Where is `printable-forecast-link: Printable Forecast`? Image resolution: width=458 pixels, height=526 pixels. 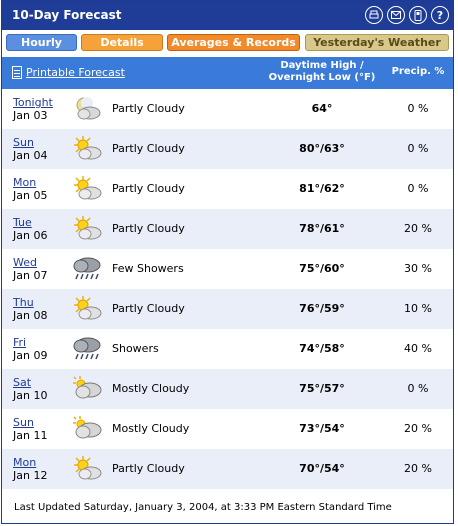
printable-forecast-link: Printable Forecast is located at coordinates (68, 72).